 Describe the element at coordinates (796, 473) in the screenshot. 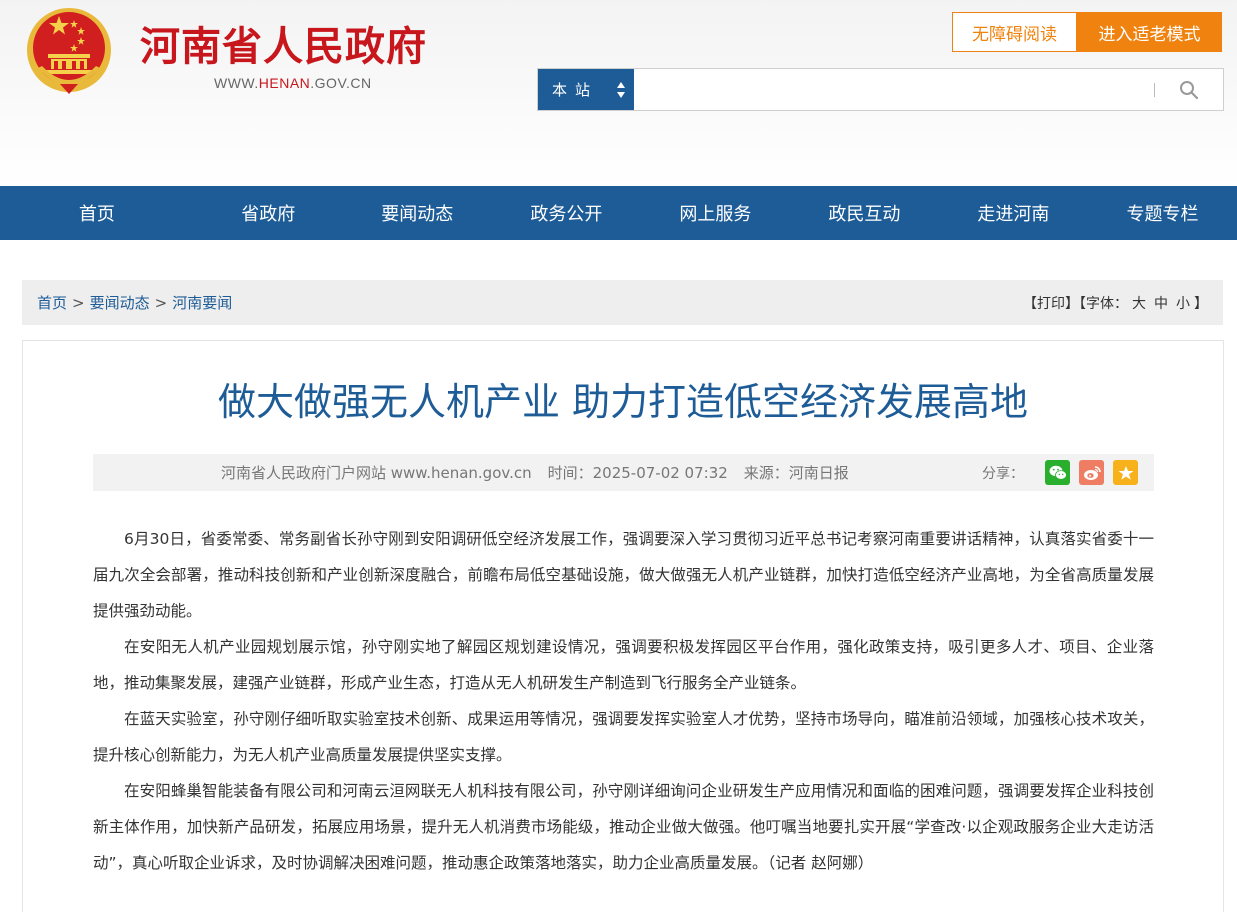

I see `article-source: 来源：河南日报` at that location.